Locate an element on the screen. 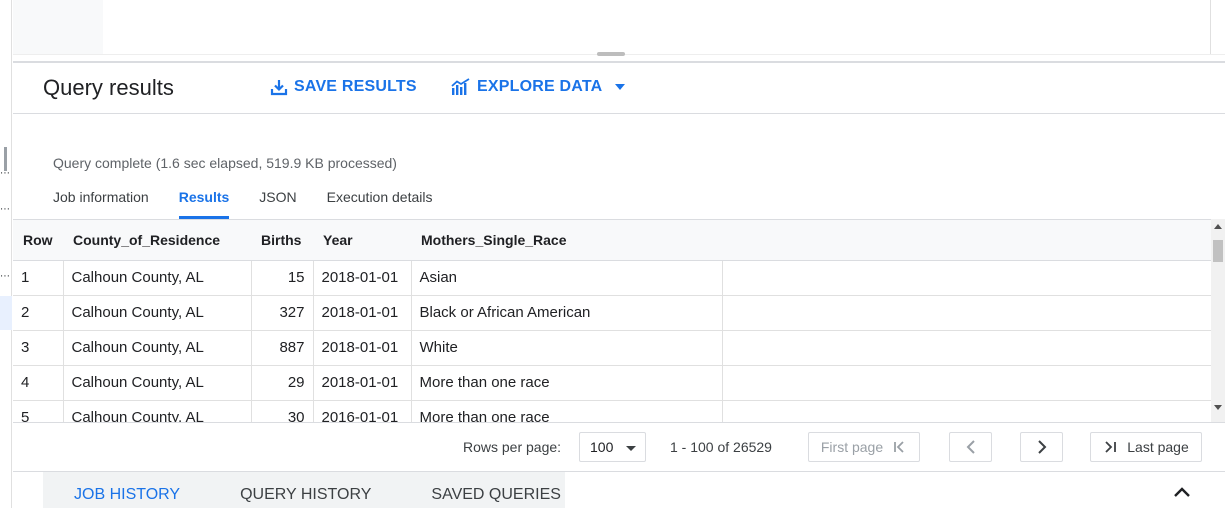  scrollbar-thumb is located at coordinates (1218, 251).